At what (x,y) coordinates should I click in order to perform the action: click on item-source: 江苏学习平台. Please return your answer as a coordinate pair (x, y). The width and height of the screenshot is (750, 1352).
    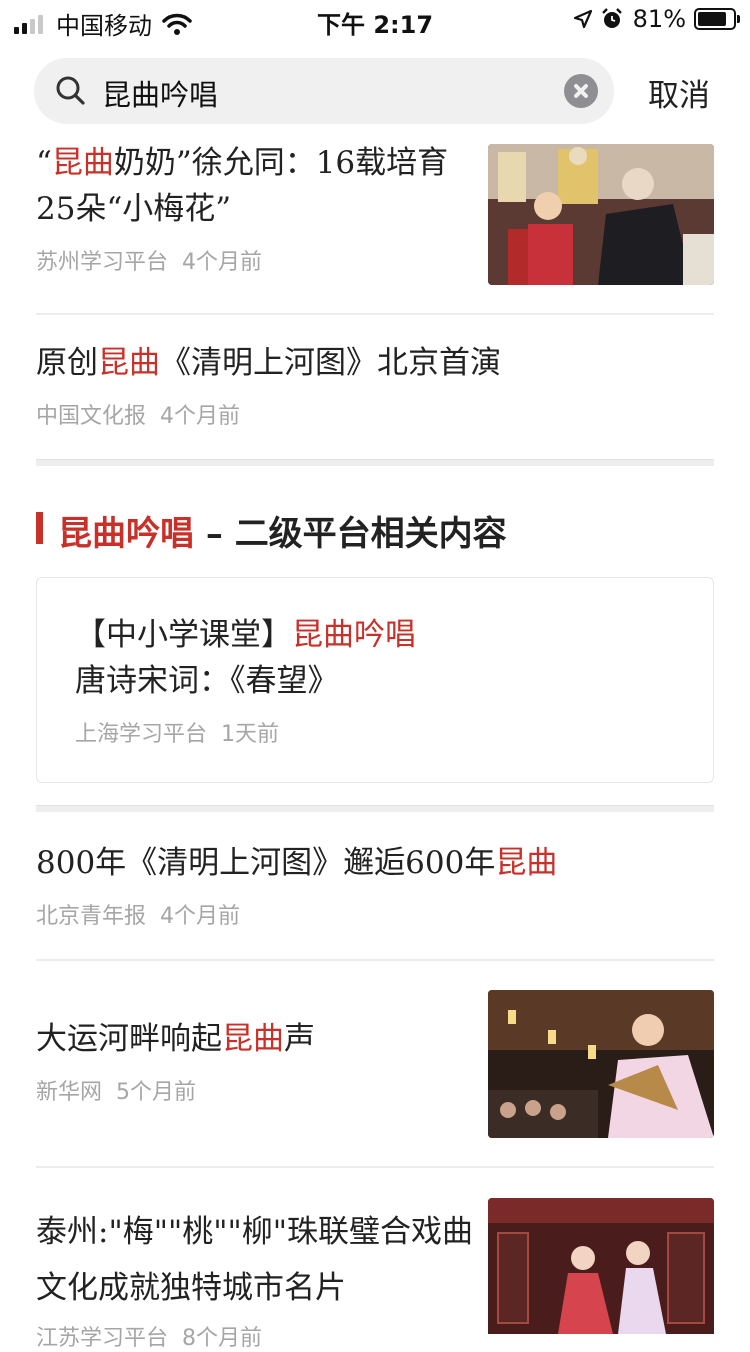
    Looking at the image, I should click on (102, 1338).